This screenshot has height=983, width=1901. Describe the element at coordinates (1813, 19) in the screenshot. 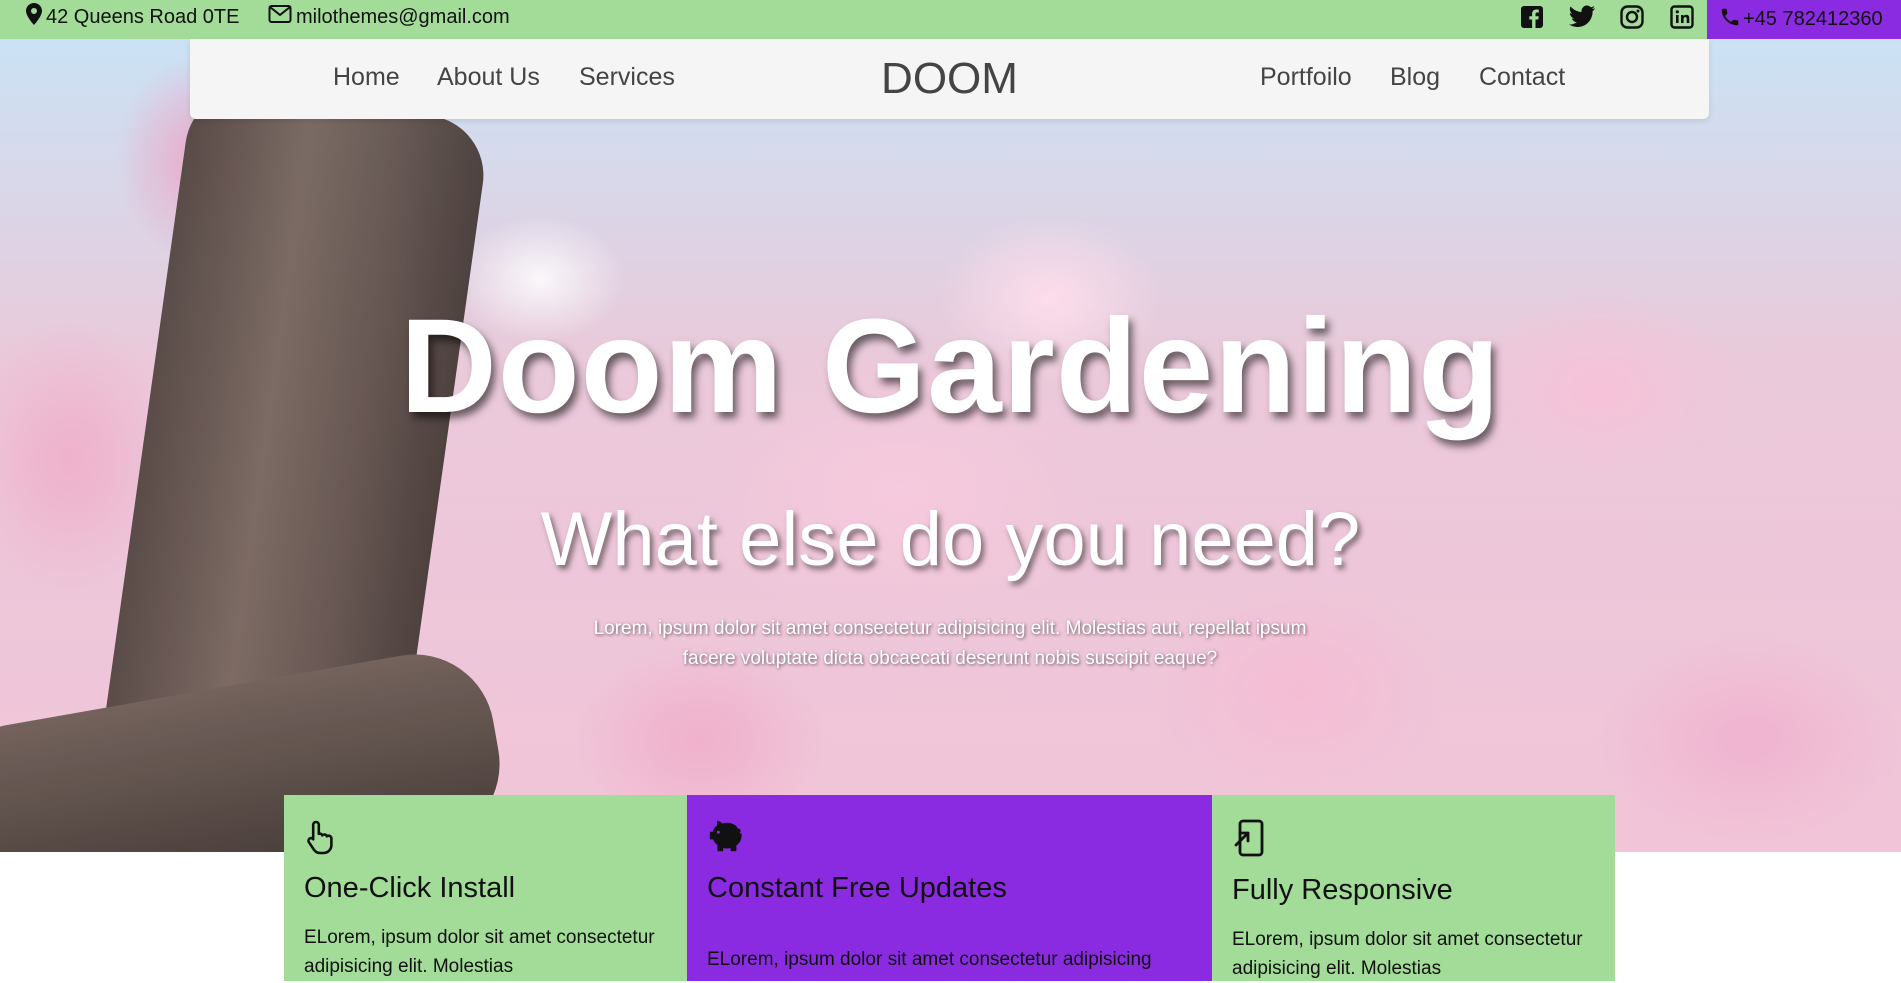

I see `phone-text: +45 782412360` at that location.